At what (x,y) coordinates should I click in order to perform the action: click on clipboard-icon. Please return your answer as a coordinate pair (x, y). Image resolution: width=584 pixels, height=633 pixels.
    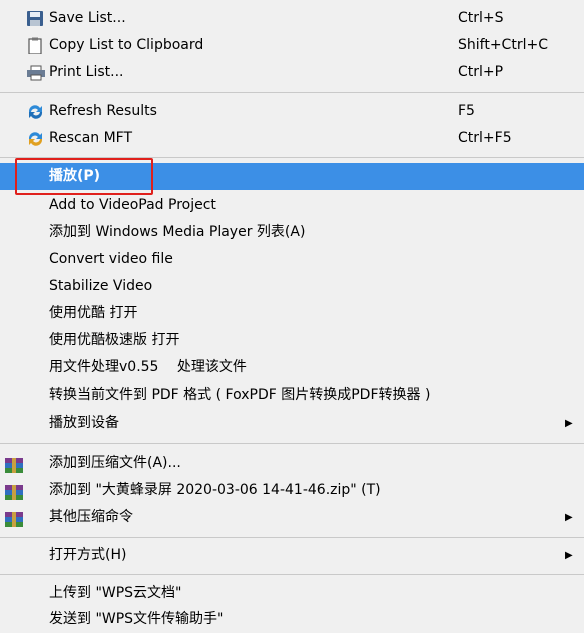
    Looking at the image, I should click on (35, 46).